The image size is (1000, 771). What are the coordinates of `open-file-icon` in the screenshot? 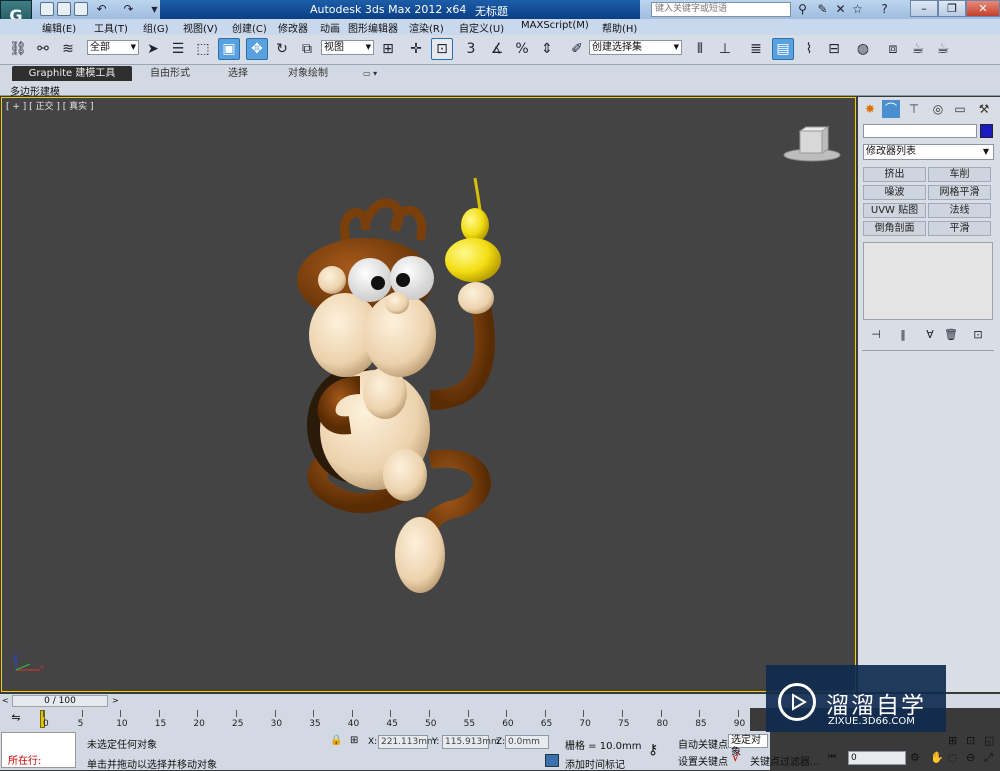 It's located at (64, 9).